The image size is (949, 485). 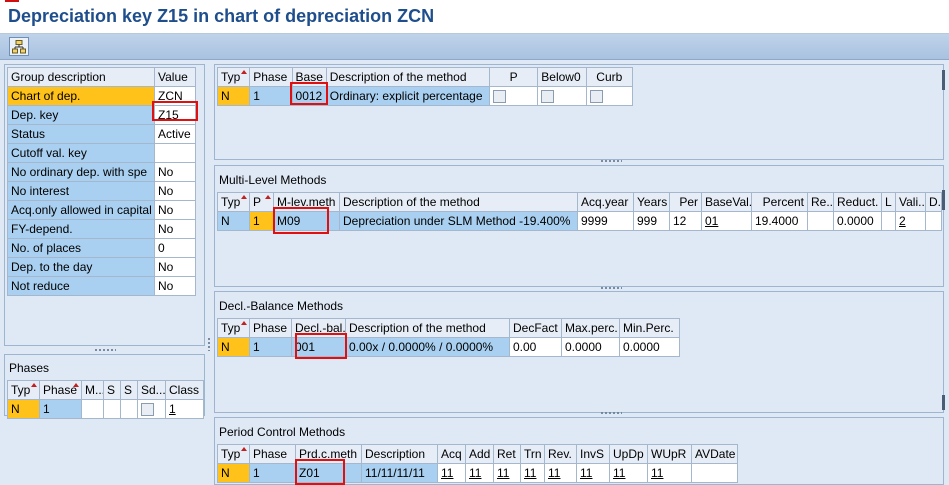 I want to click on col-below0: Below0, so click(x=562, y=77).